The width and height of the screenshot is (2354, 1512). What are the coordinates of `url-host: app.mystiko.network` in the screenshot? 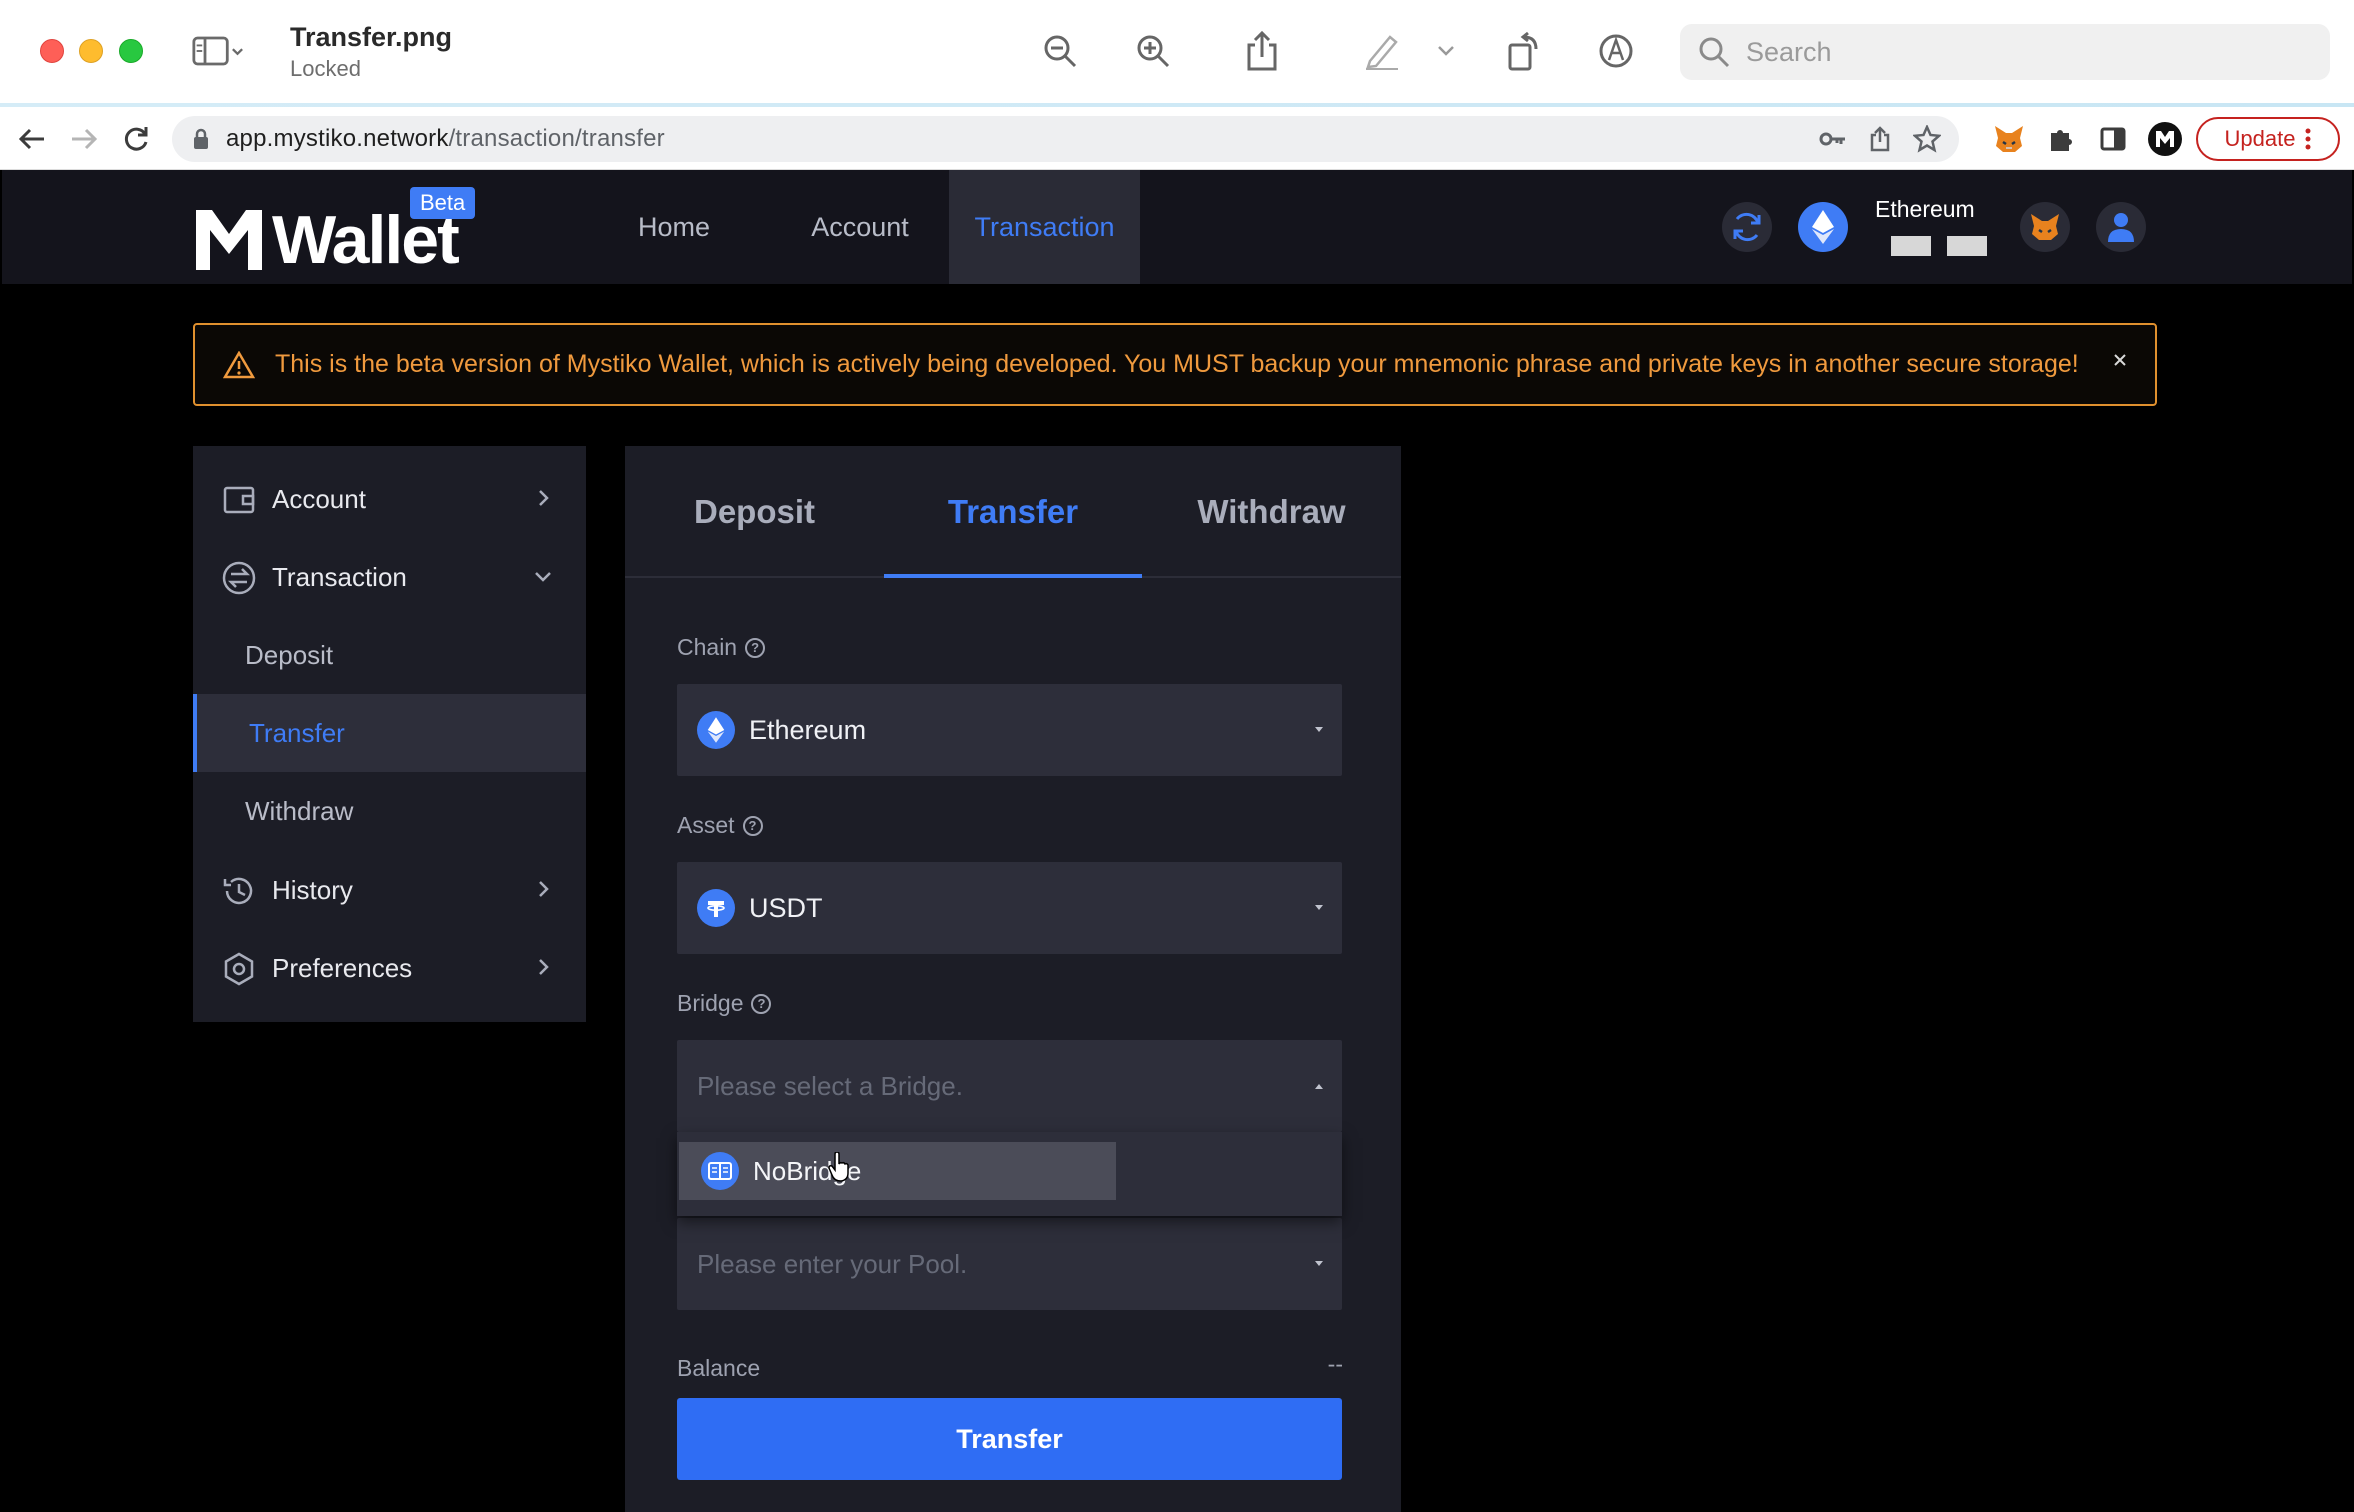 It's located at (337, 138).